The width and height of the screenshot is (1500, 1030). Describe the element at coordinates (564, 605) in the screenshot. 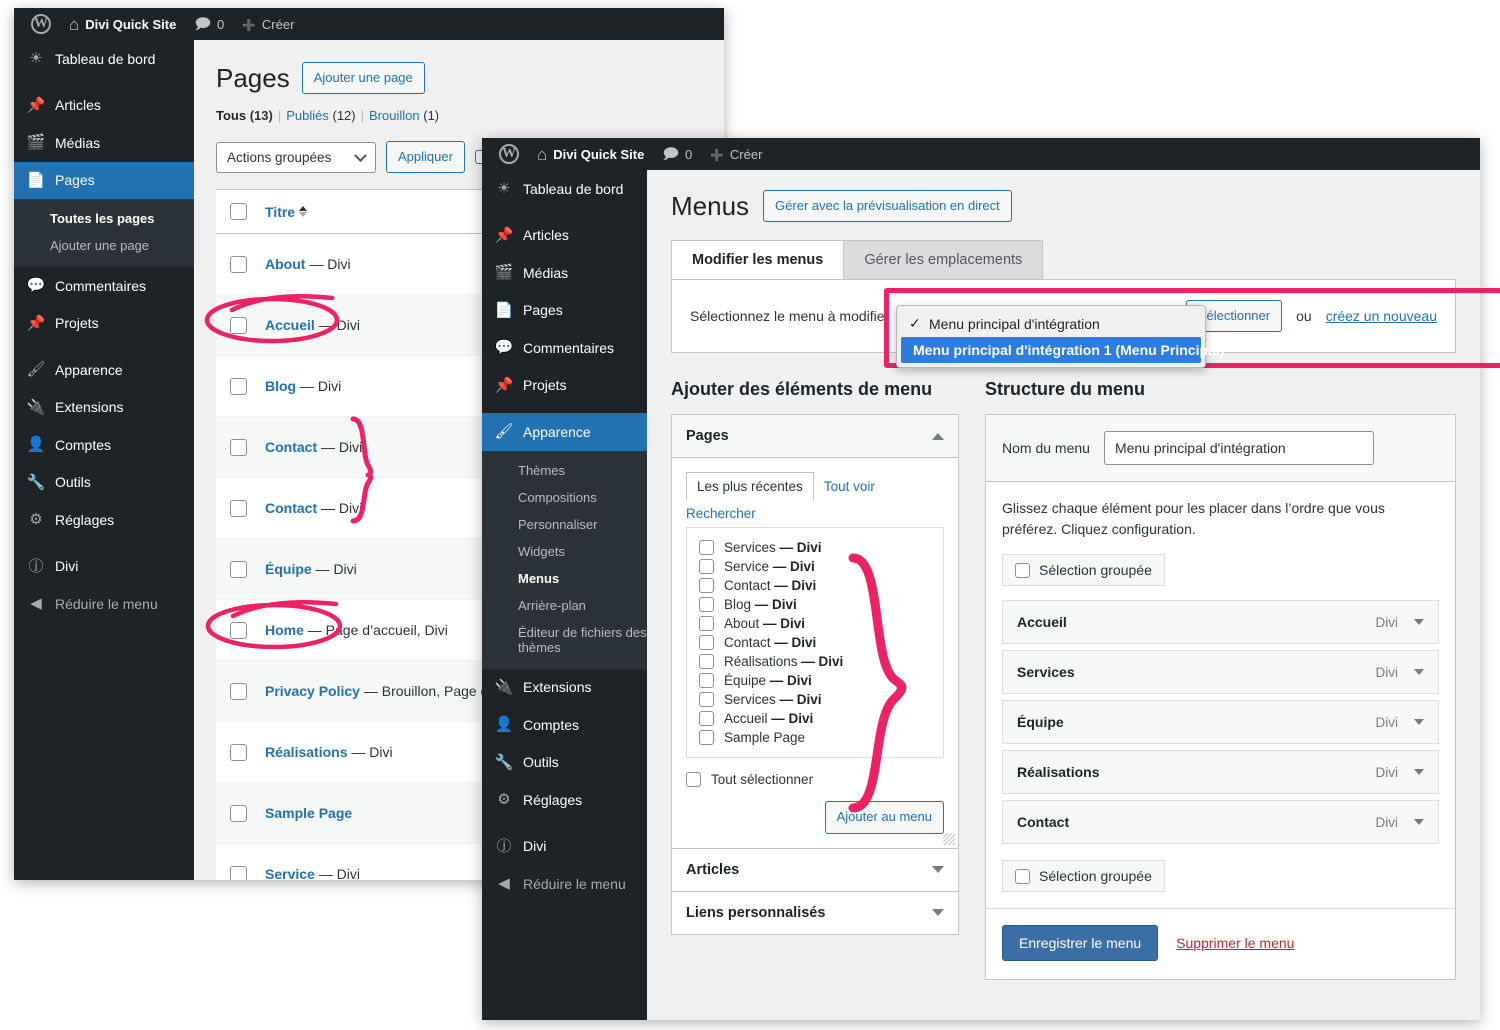

I see `submenu-item-arri-re-plan: Arrière-plan` at that location.